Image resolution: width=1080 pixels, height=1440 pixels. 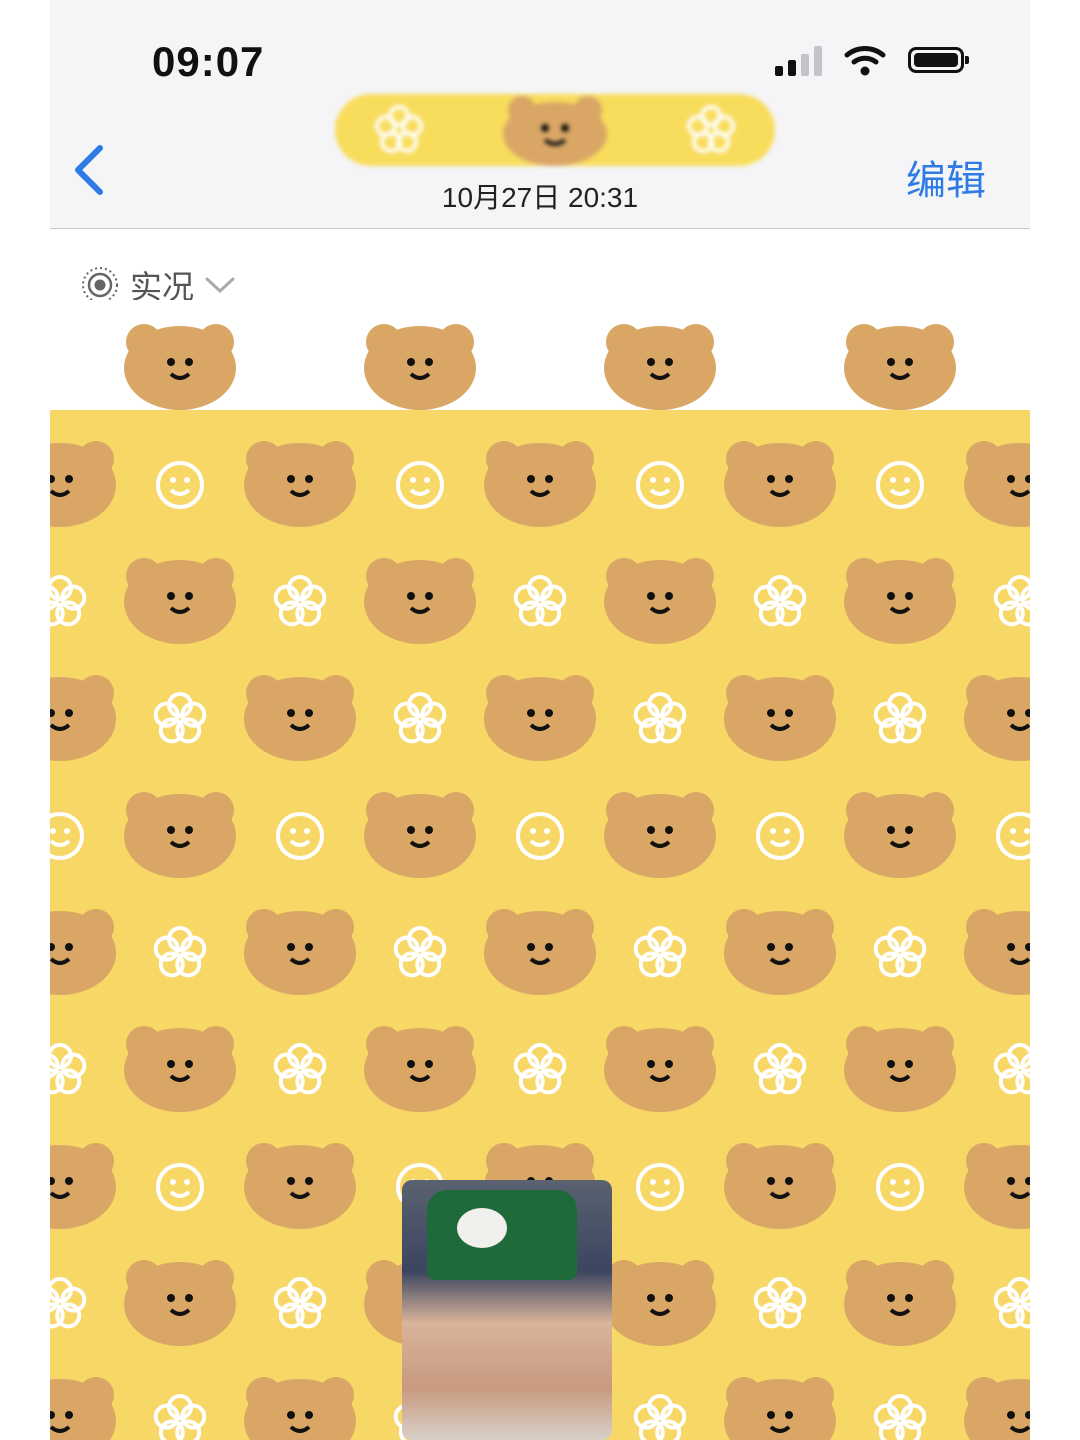 I want to click on navigation-header: 09:07 10月27日 20:31 编辑, so click(x=540, y=114).